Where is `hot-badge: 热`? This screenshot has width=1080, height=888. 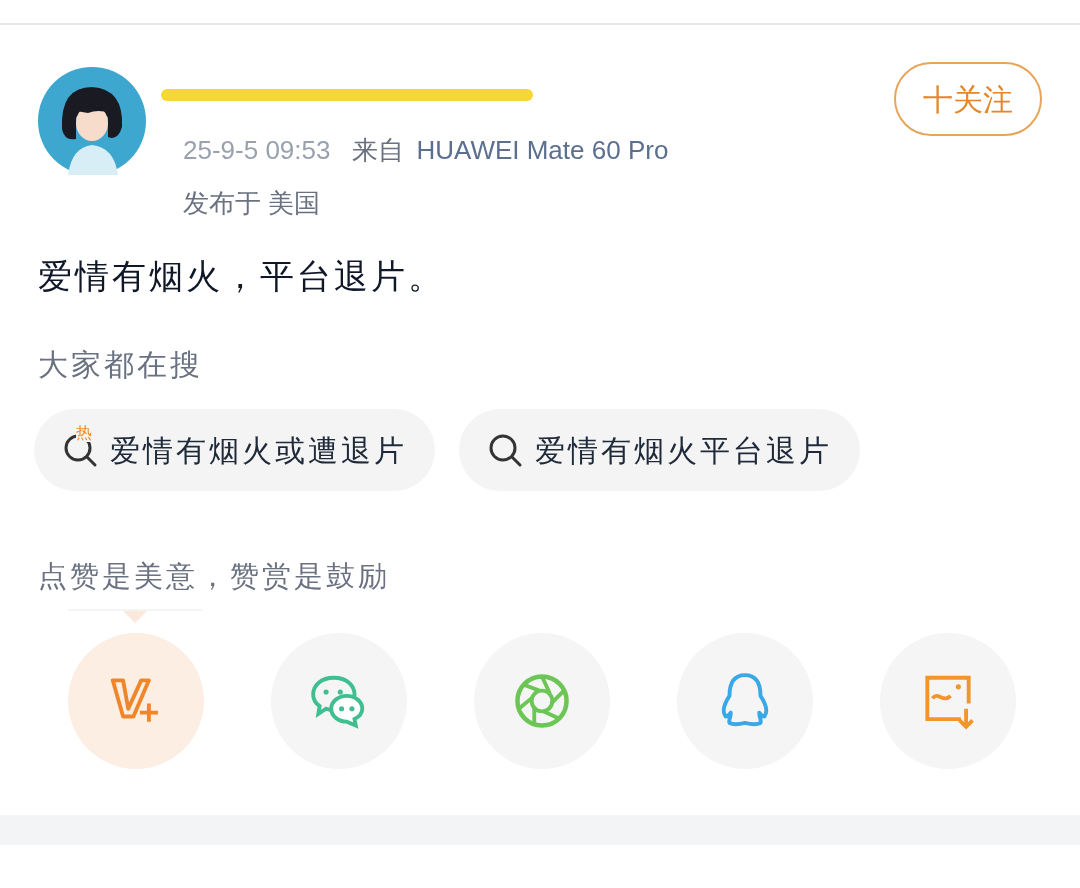 hot-badge: 热 is located at coordinates (84, 433).